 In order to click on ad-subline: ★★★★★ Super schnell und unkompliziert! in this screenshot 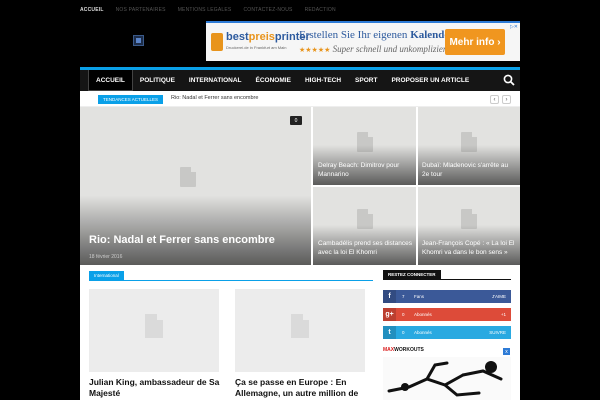, I will do `click(375, 49)`.